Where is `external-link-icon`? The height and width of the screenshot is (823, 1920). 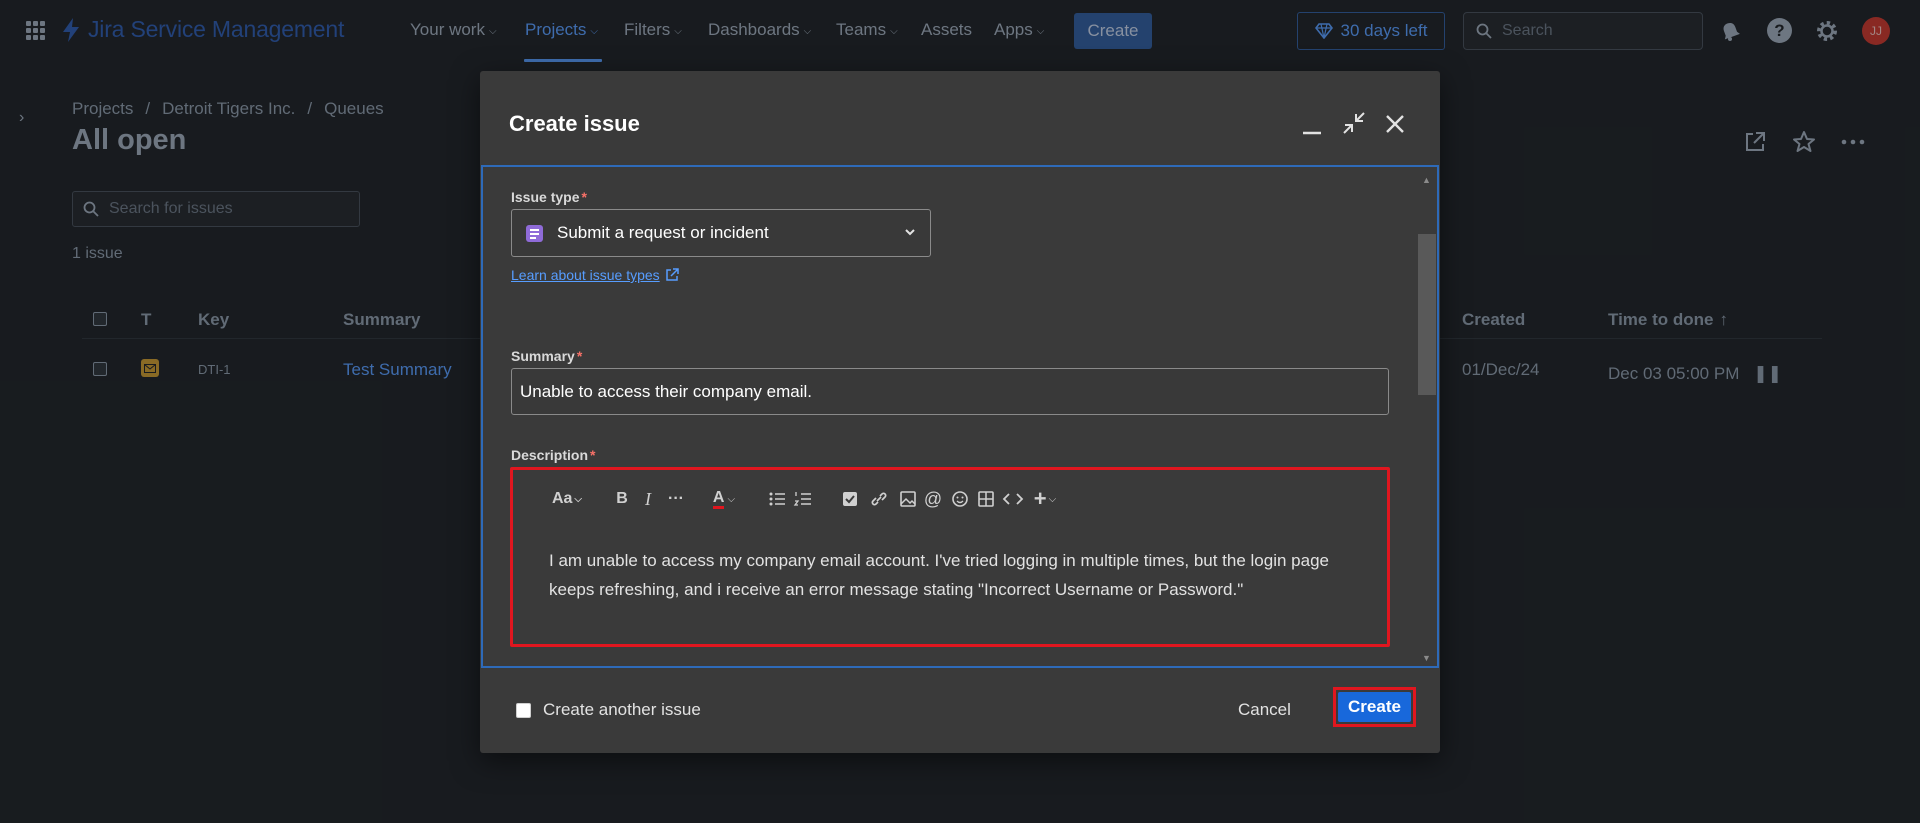 external-link-icon is located at coordinates (672, 274).